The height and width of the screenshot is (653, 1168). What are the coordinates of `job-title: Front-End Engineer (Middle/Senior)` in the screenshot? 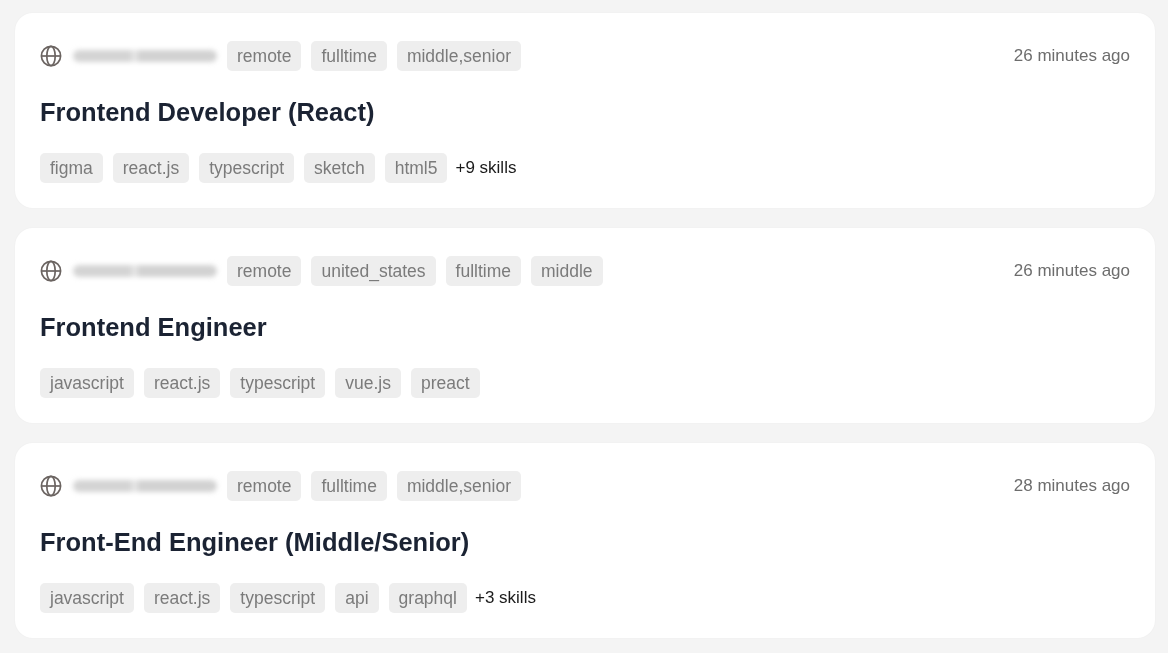 It's located at (255, 542).